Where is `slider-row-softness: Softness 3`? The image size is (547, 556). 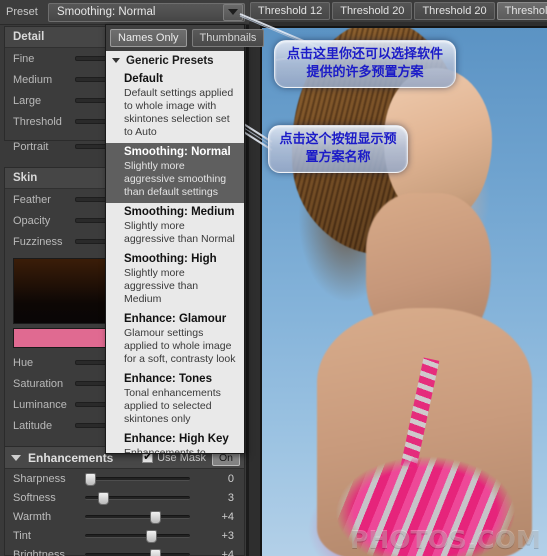
slider-row-softness: Softness 3 is located at coordinates (124, 497).